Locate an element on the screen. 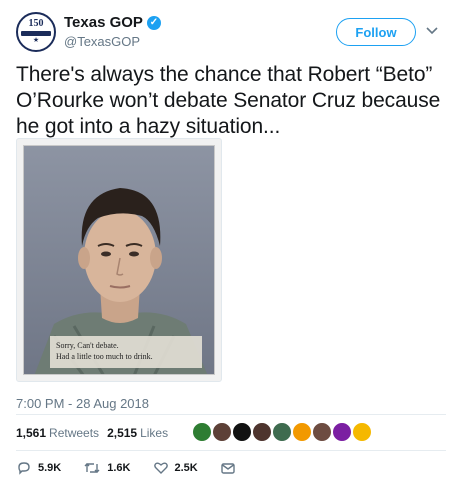 Image resolution: width=461 pixels, height=493 pixels. tweet-actions: 5.9K 1.6K 2.5K is located at coordinates (231, 468).